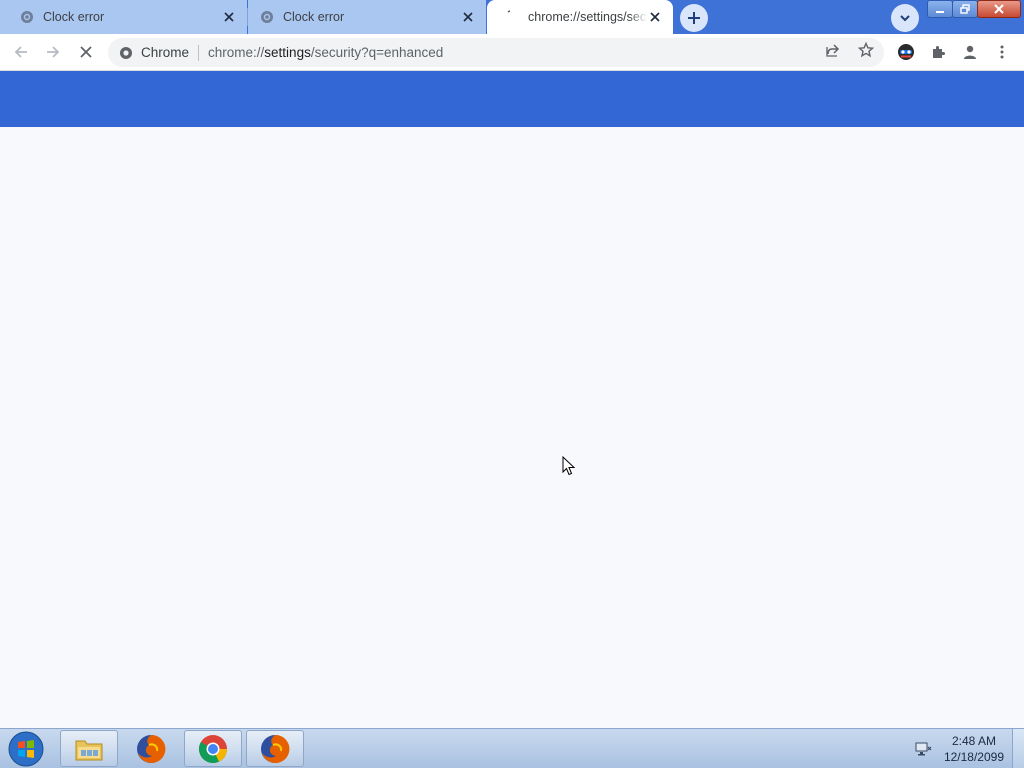  I want to click on tab-settings-security: chrome://settings/security, so click(580, 17).